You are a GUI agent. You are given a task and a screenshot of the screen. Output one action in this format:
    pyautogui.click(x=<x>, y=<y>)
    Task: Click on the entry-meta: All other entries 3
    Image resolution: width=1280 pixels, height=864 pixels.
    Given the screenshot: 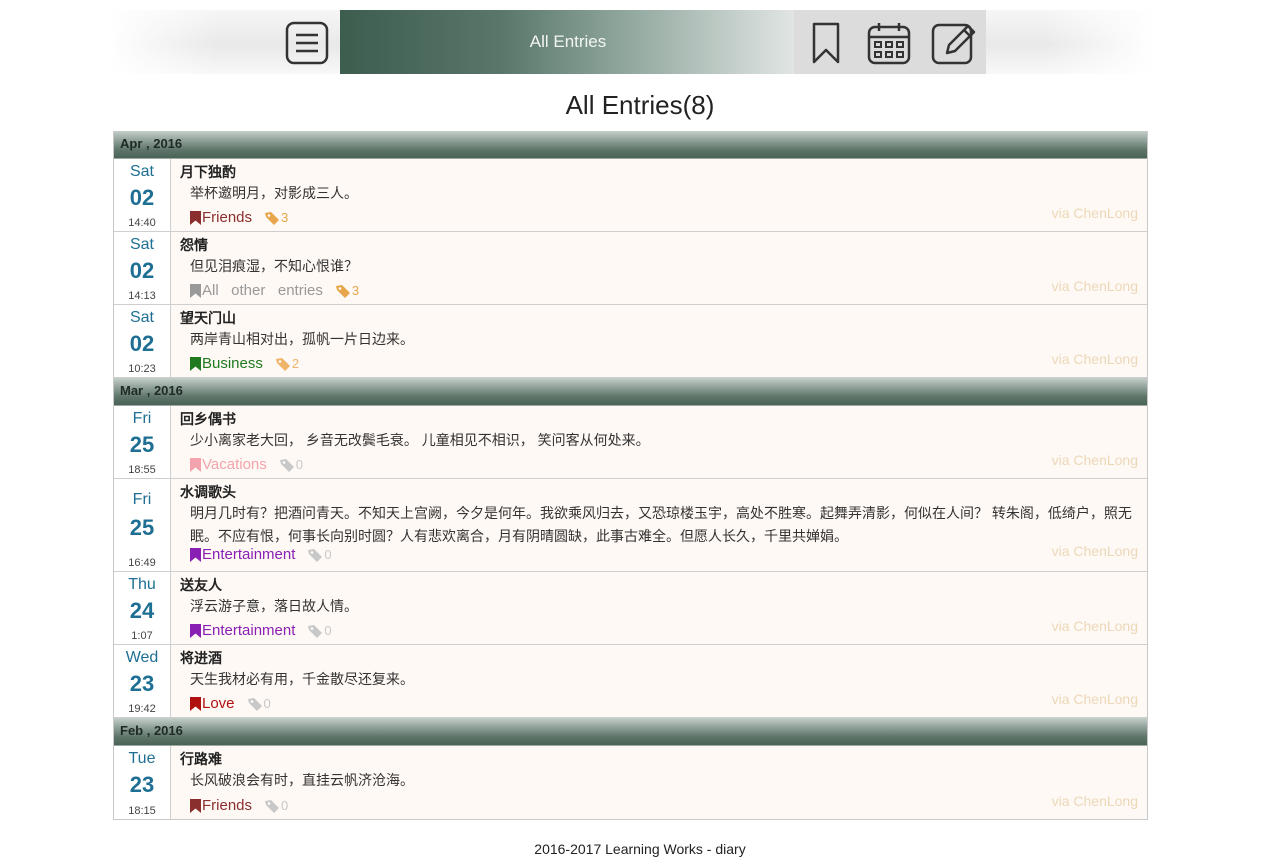 What is the action you would take?
    pyautogui.click(x=274, y=290)
    